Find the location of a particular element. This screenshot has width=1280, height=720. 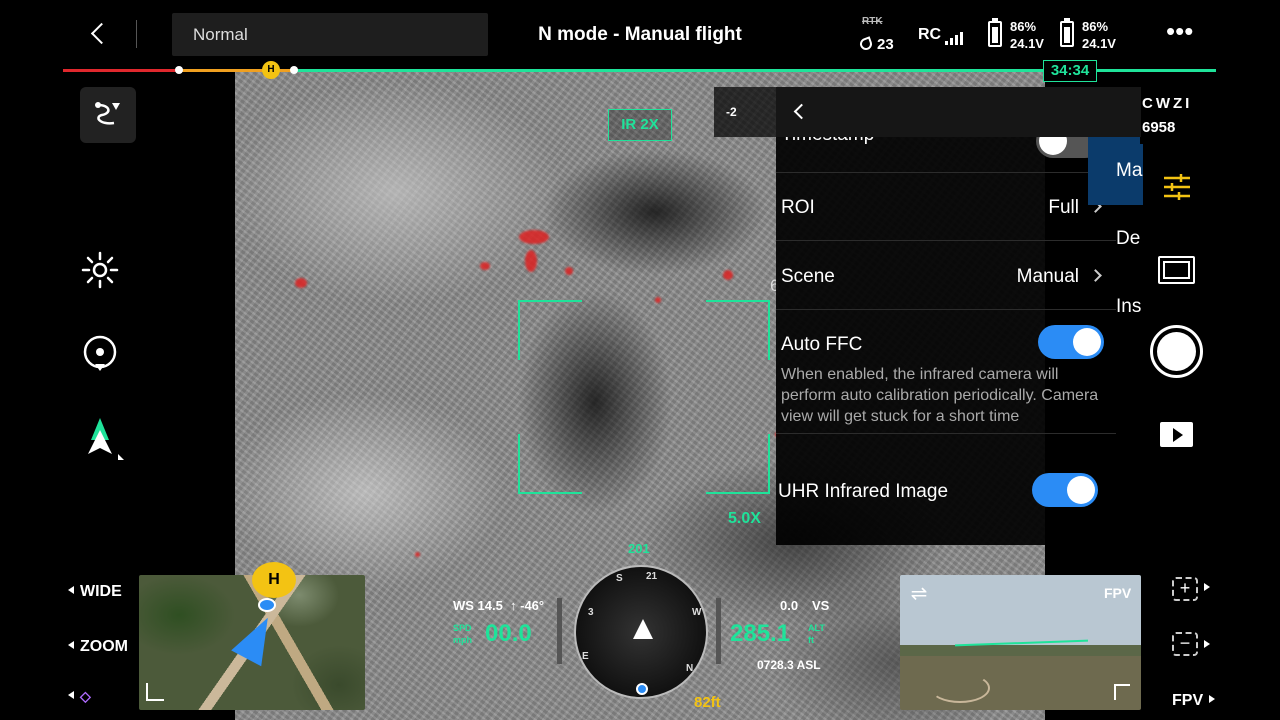

fpv-expand-icon is located at coordinates (1122, 692).